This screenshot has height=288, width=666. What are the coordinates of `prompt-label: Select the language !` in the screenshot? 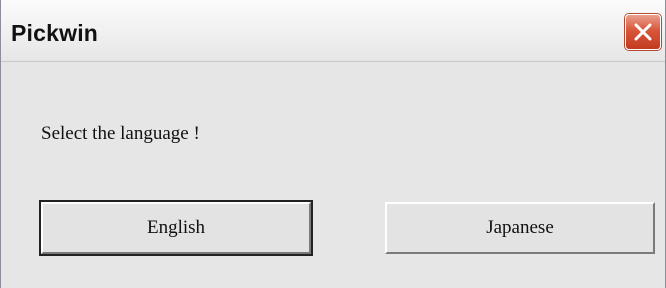 It's located at (120, 133).